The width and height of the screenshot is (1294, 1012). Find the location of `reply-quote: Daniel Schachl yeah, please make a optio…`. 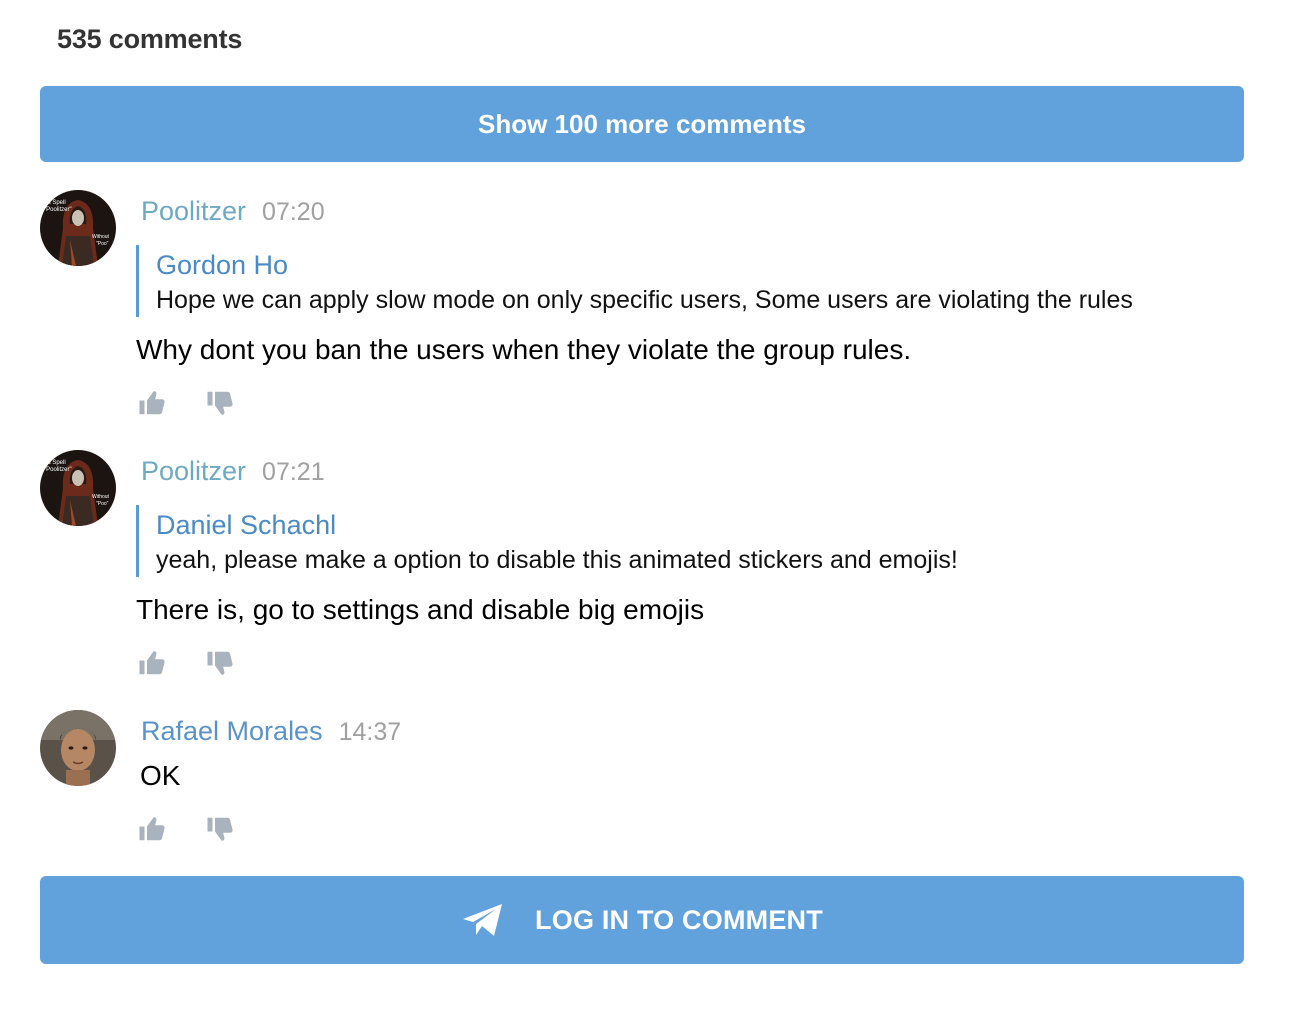

reply-quote: Daniel Schachl yeah, please make a optio… is located at coordinates (696, 541).